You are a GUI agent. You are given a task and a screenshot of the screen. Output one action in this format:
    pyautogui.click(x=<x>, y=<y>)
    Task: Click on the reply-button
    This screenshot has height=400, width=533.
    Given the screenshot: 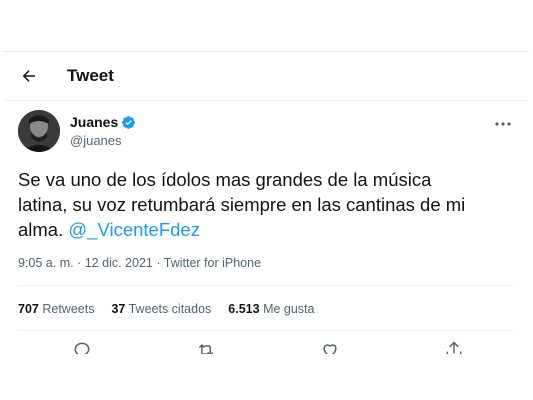 What is the action you would take?
    pyautogui.click(x=82, y=347)
    